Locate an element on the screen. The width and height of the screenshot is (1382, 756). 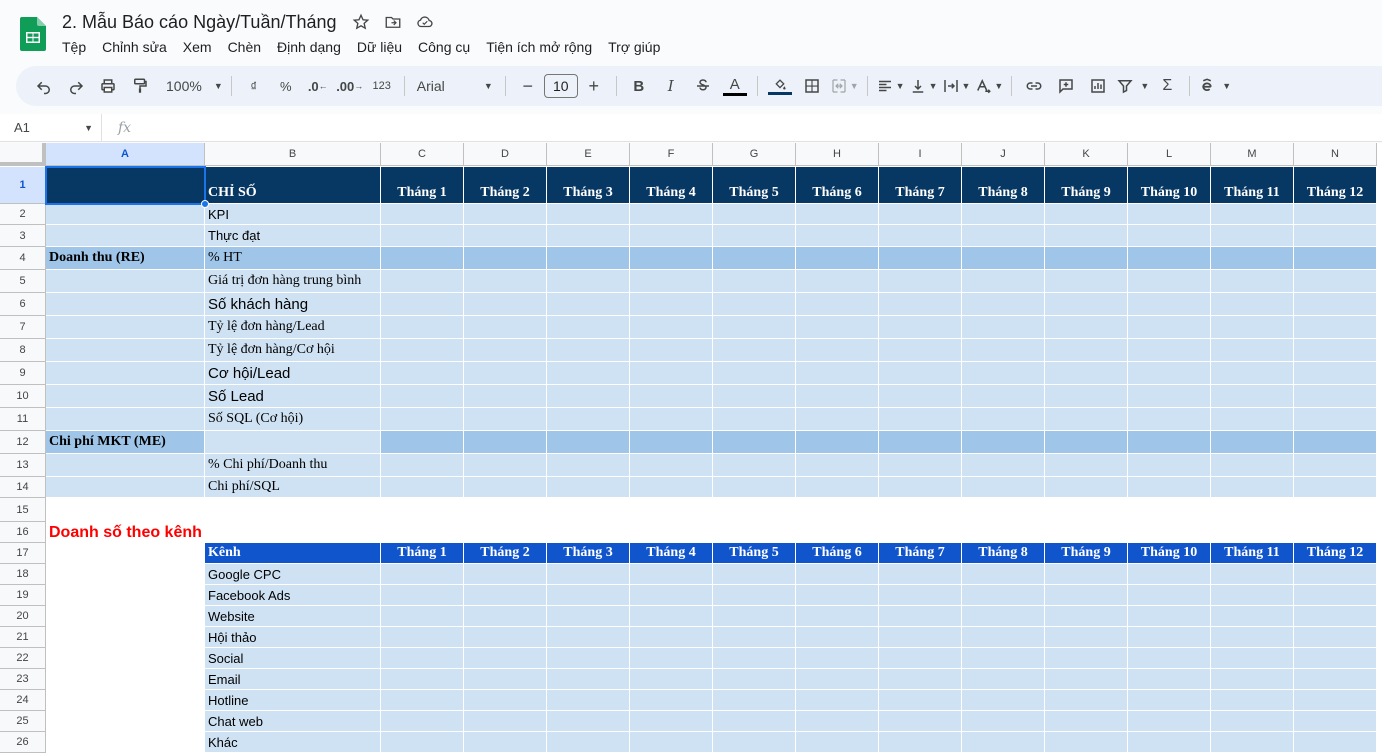
cell-j14 is located at coordinates (1003, 487).